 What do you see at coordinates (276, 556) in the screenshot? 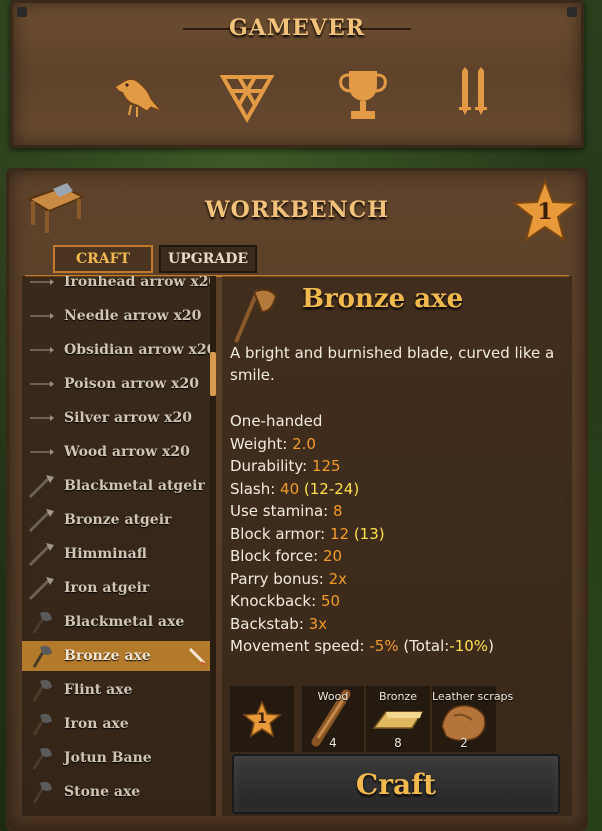
I see `stat-label: Block force:` at bounding box center [276, 556].